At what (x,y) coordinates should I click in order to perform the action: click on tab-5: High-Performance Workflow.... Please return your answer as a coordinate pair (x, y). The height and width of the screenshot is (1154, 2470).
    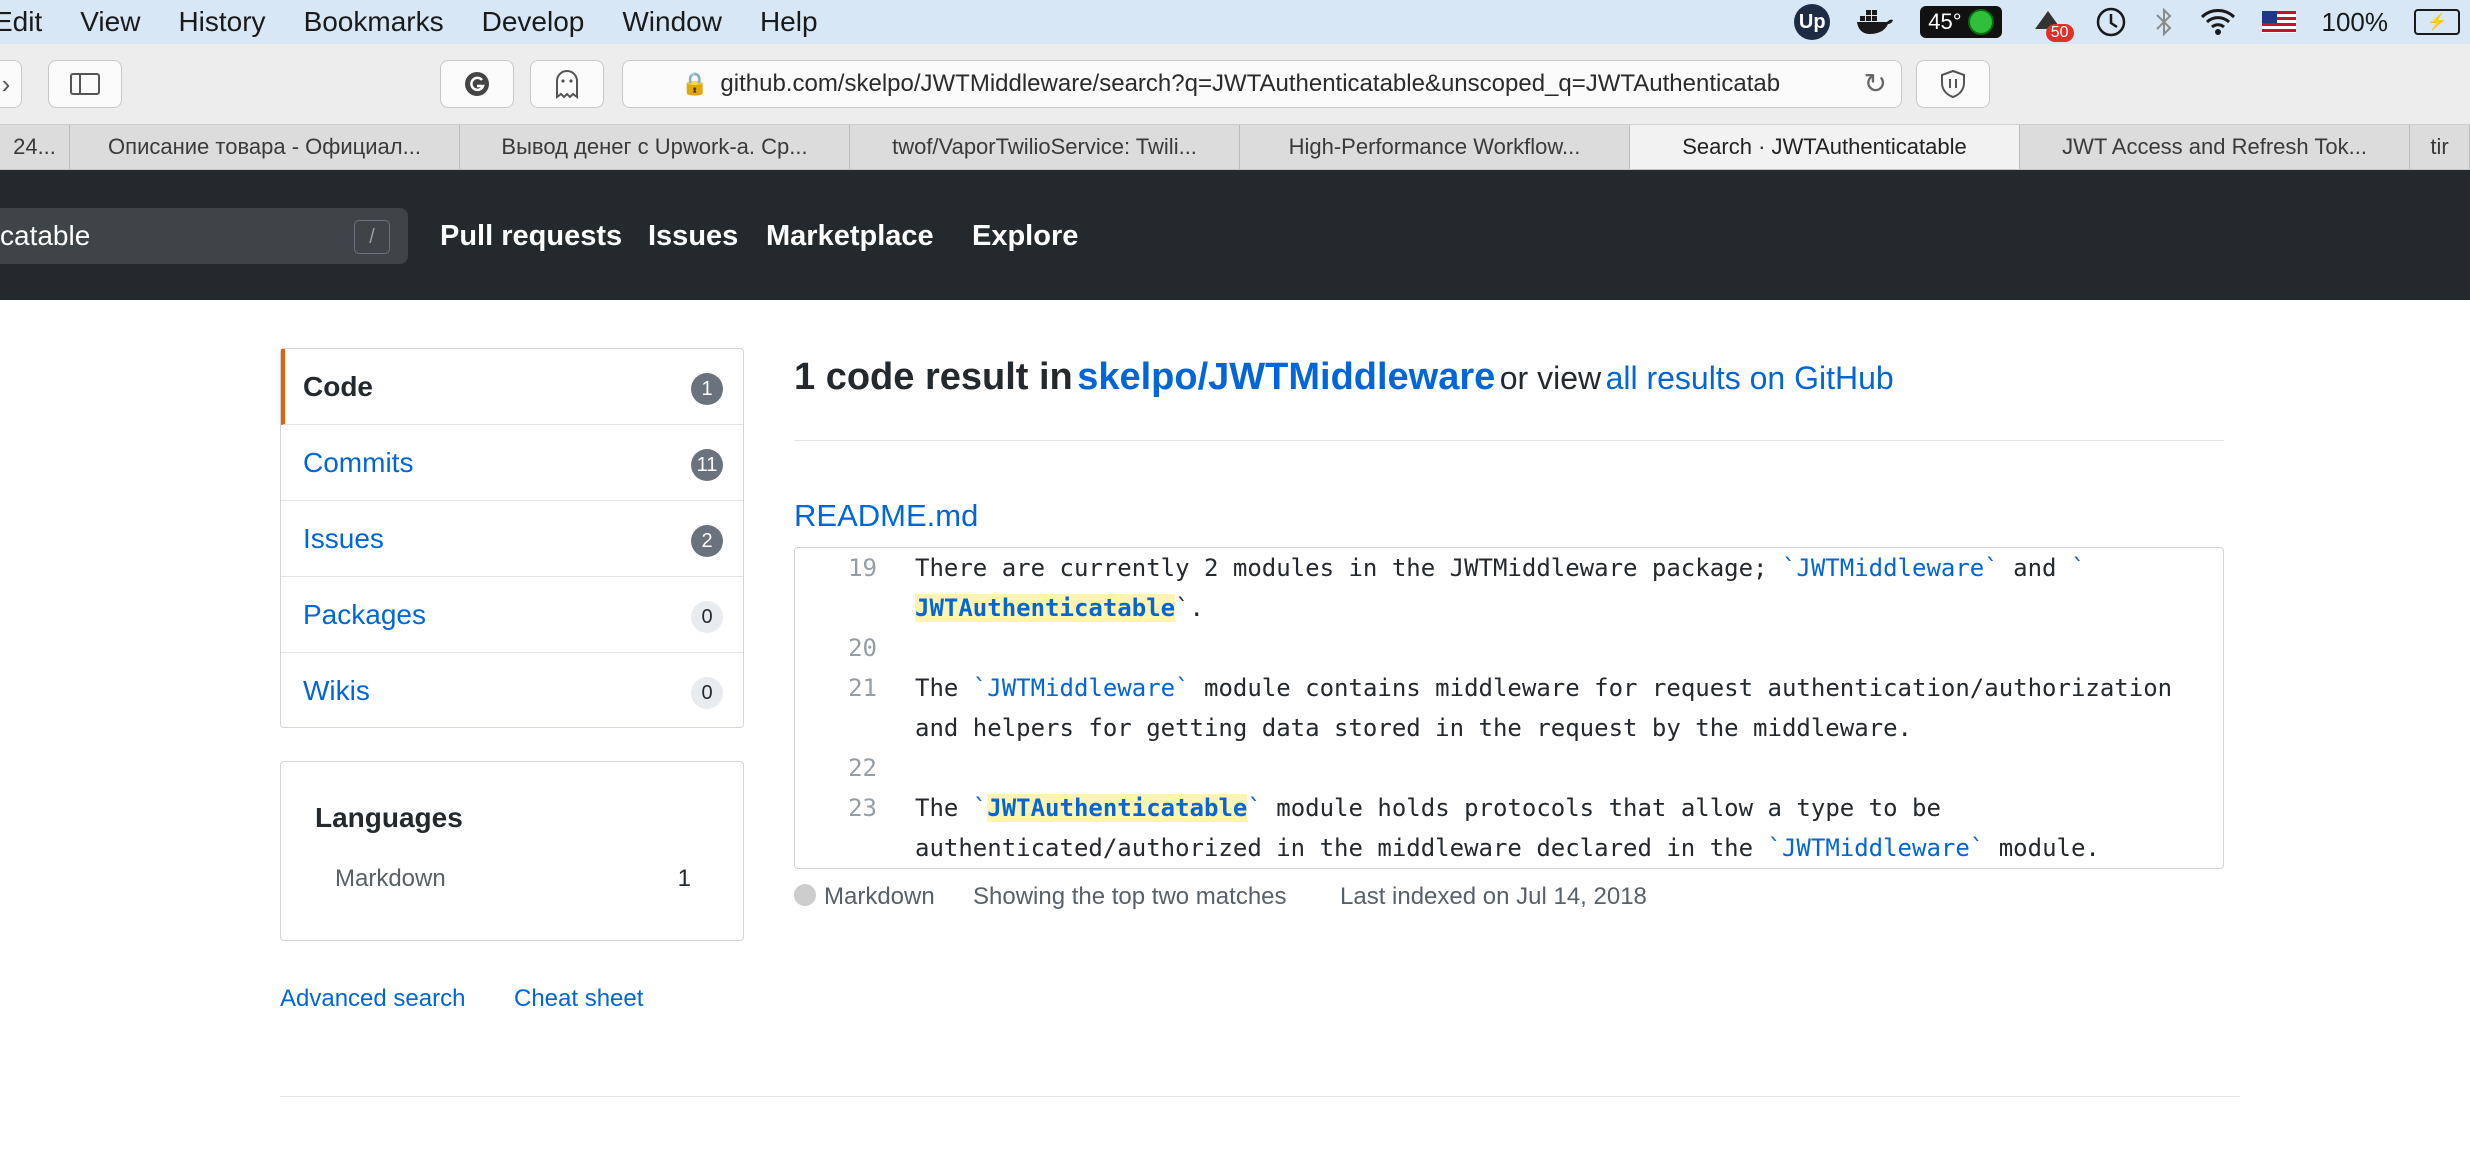
    Looking at the image, I should click on (1435, 147).